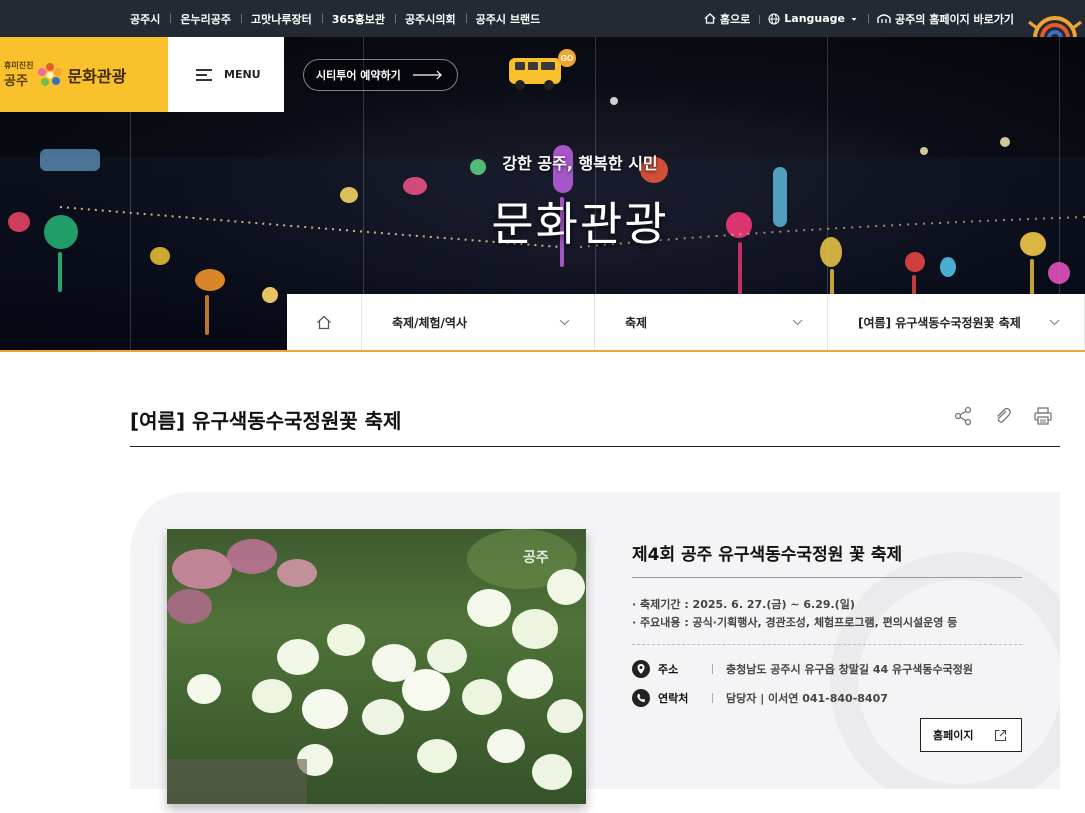 The height and width of the screenshot is (813, 1085). I want to click on site-logo: 휴미진진 공주 문화관광, so click(84, 74).